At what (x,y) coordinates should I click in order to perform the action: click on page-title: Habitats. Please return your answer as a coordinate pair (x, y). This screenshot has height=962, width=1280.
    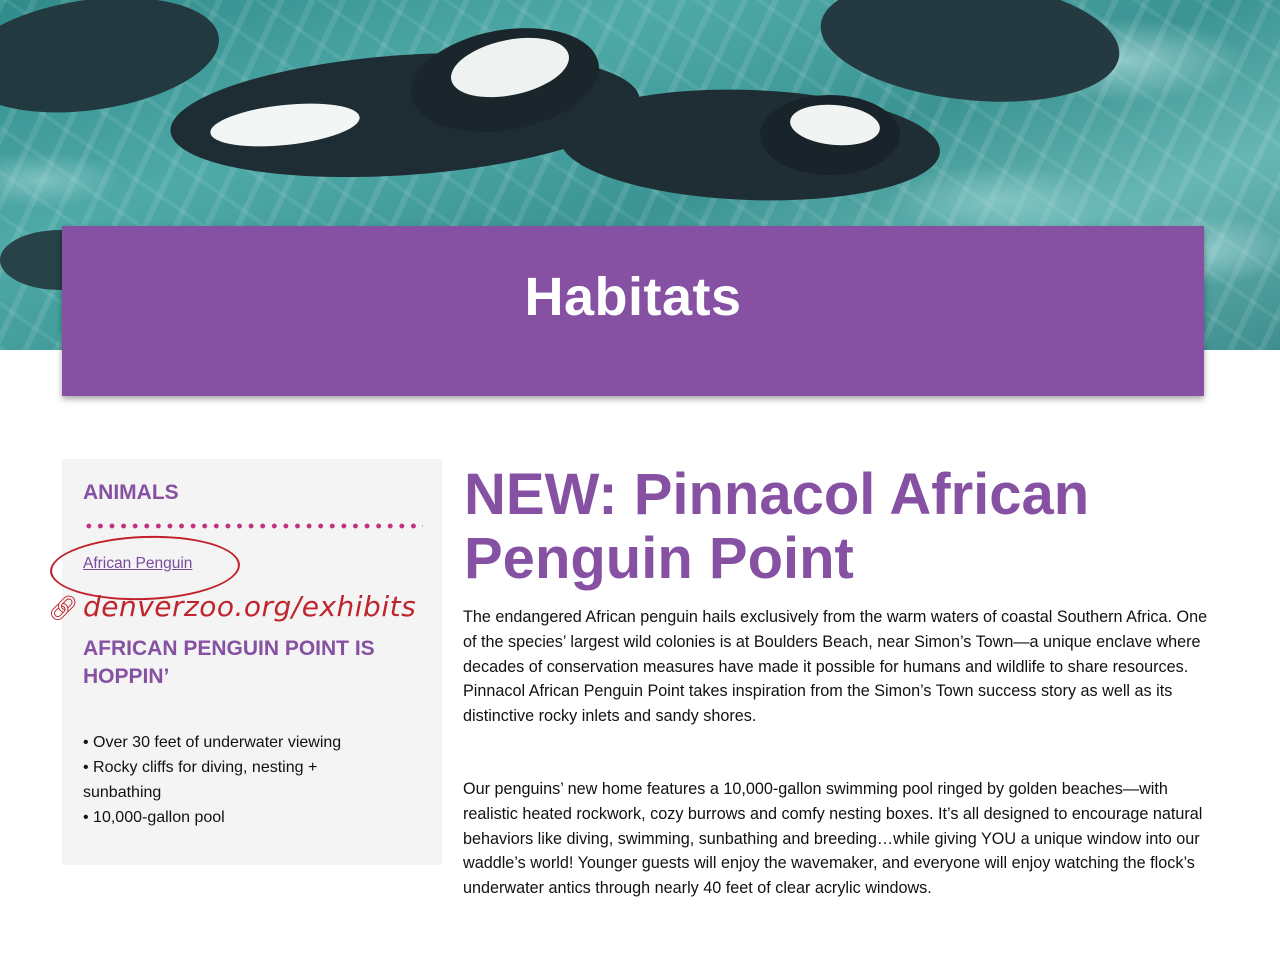
    Looking at the image, I should click on (633, 297).